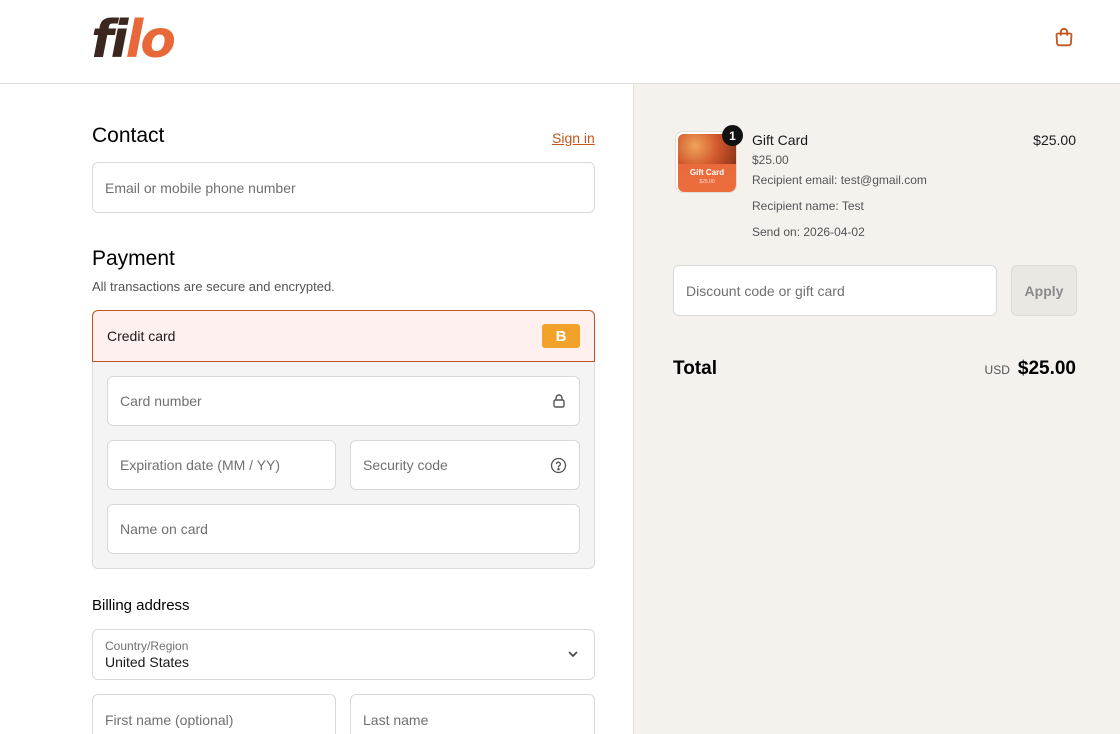  I want to click on discount-code-input: Discount code or gift card, so click(835, 290).